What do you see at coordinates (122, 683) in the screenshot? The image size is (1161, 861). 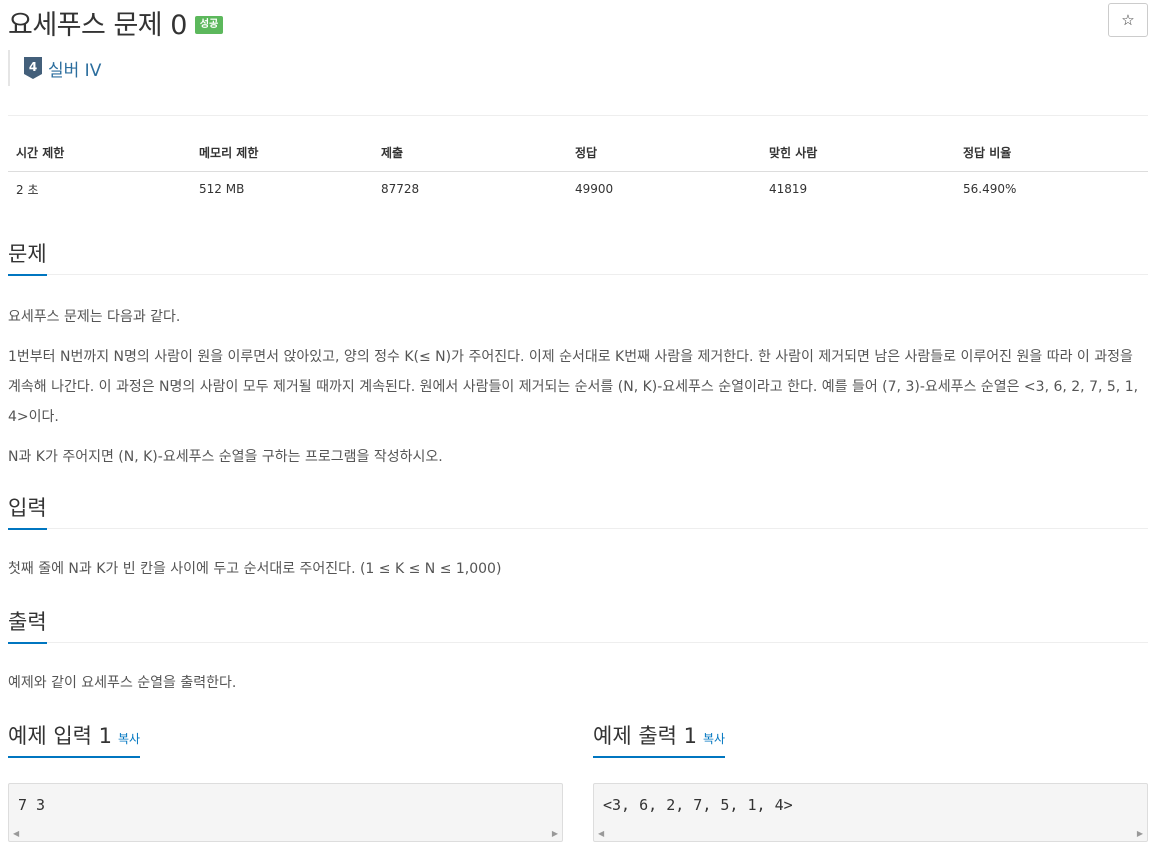 I see `output-description: 예제와 같이 요세푸스 순열을 출력한다.` at bounding box center [122, 683].